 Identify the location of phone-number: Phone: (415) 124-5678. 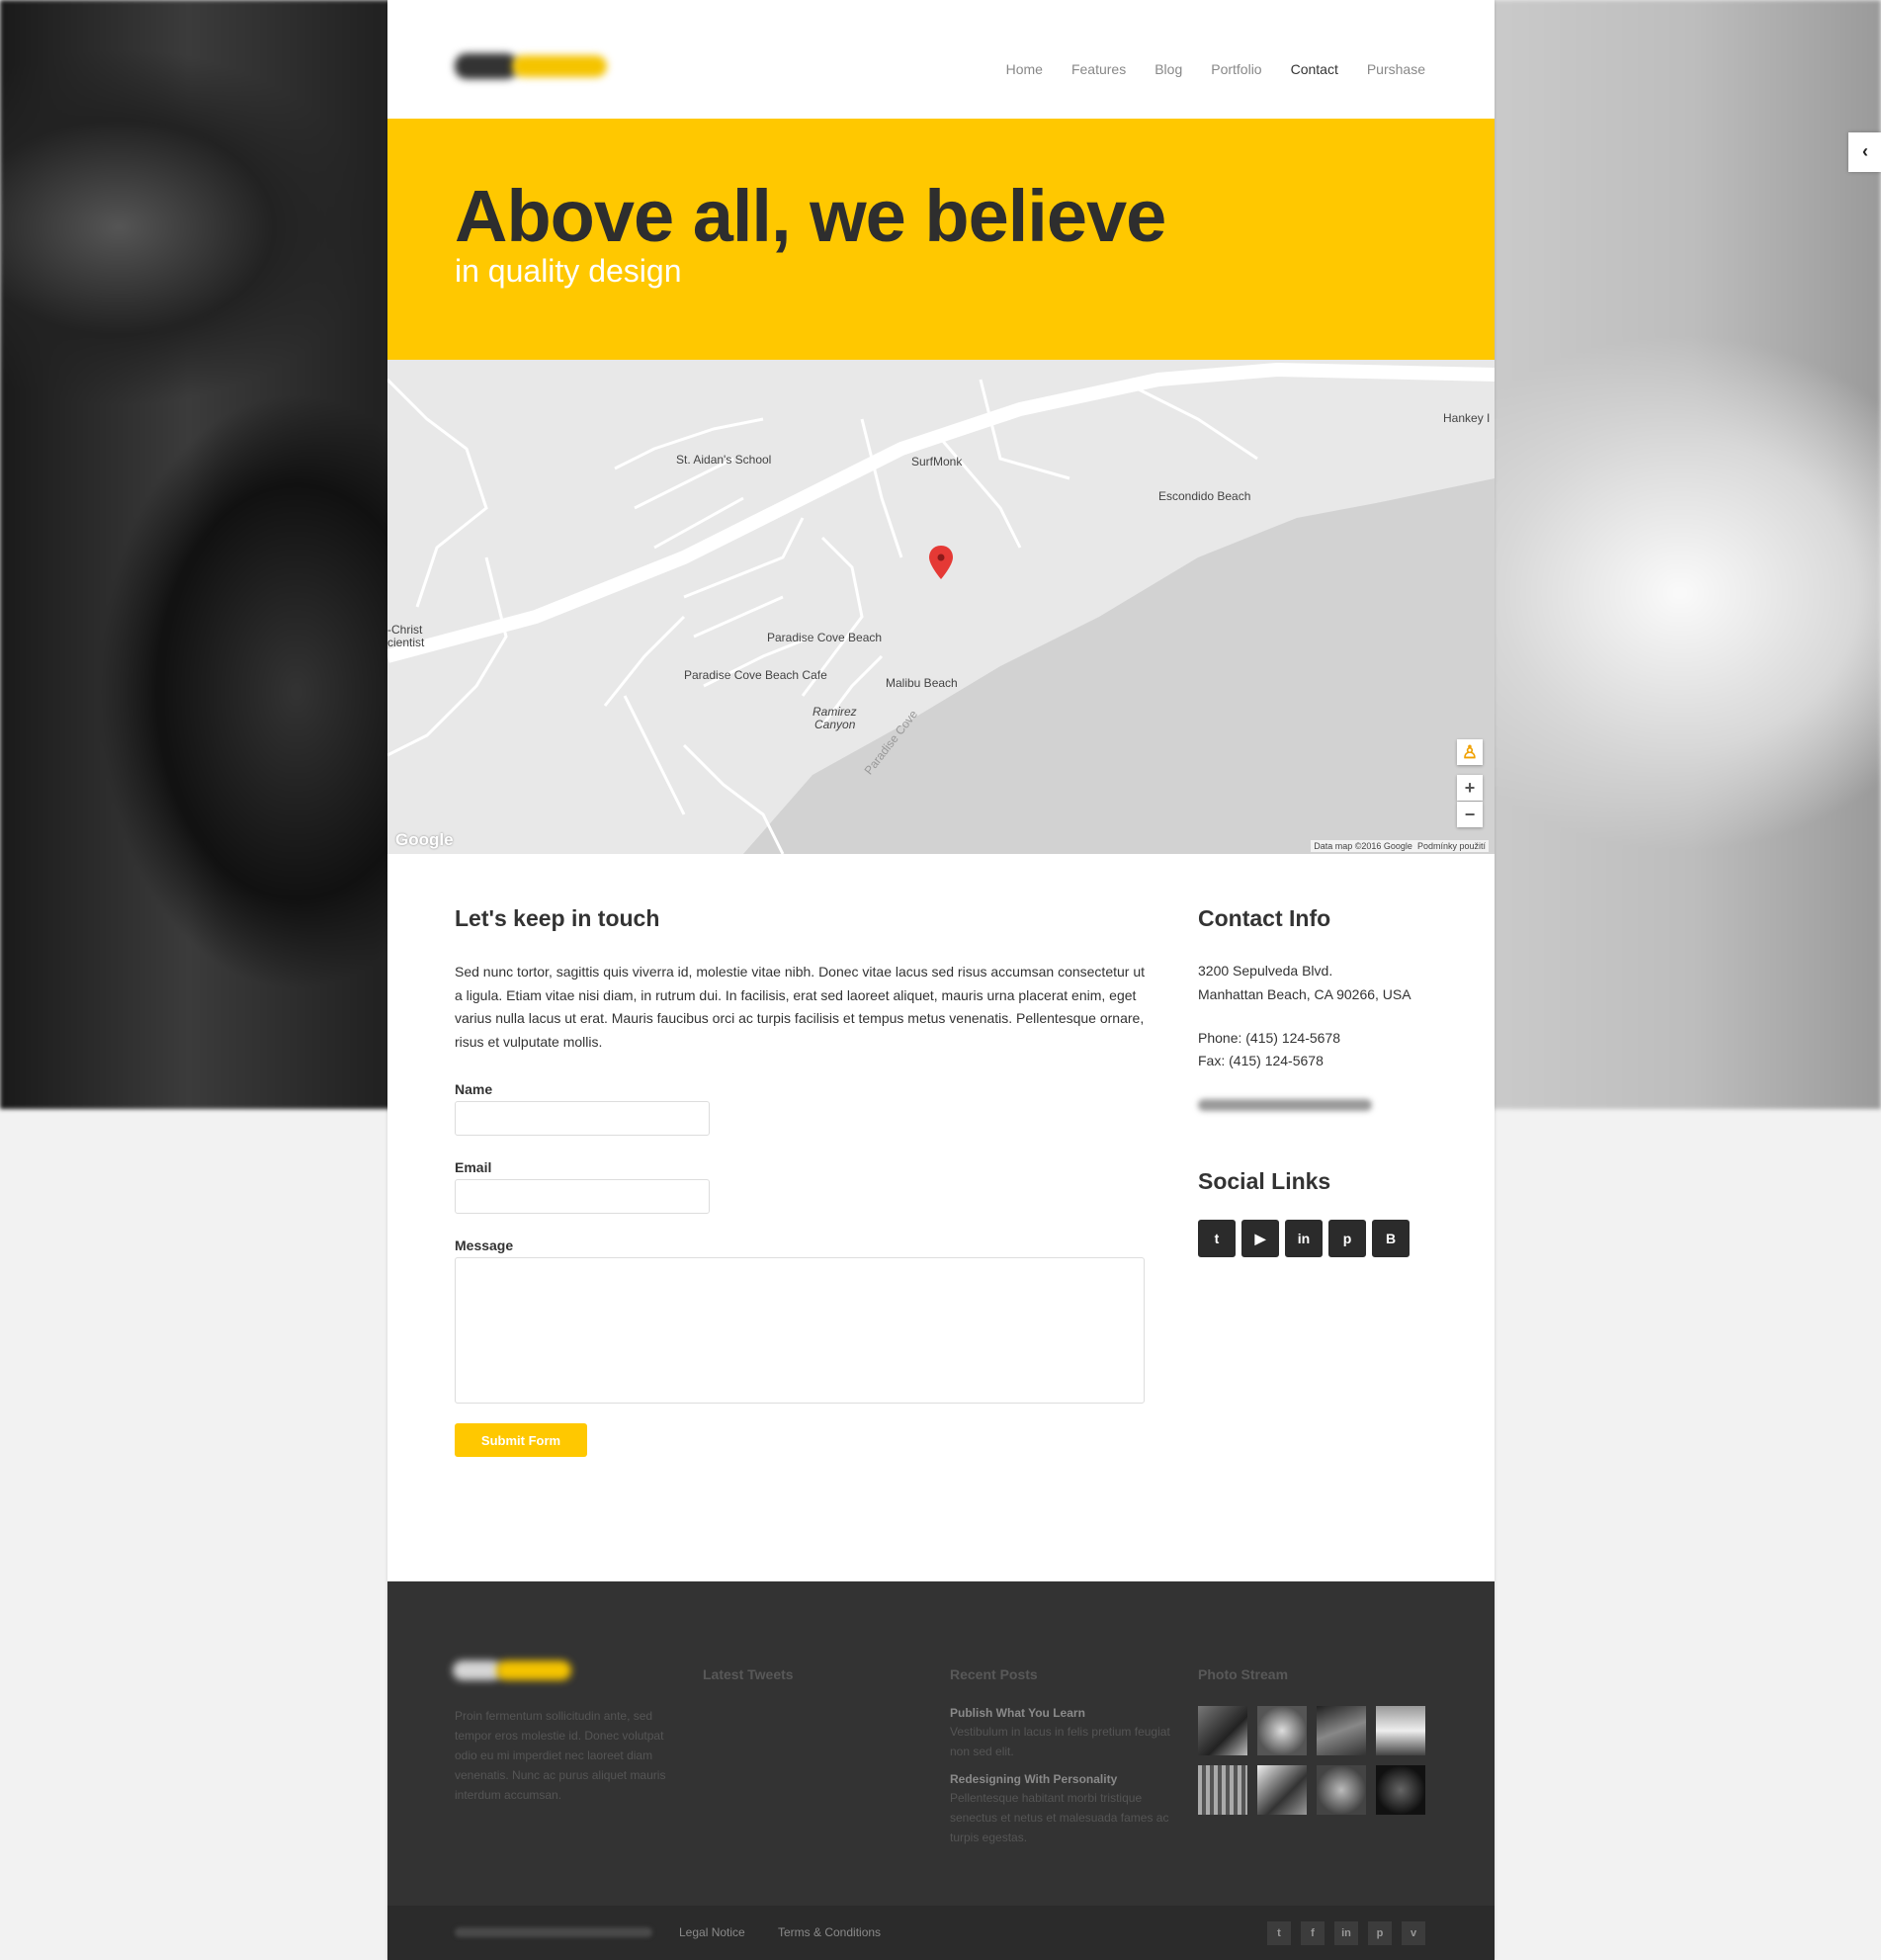
(1269, 1038).